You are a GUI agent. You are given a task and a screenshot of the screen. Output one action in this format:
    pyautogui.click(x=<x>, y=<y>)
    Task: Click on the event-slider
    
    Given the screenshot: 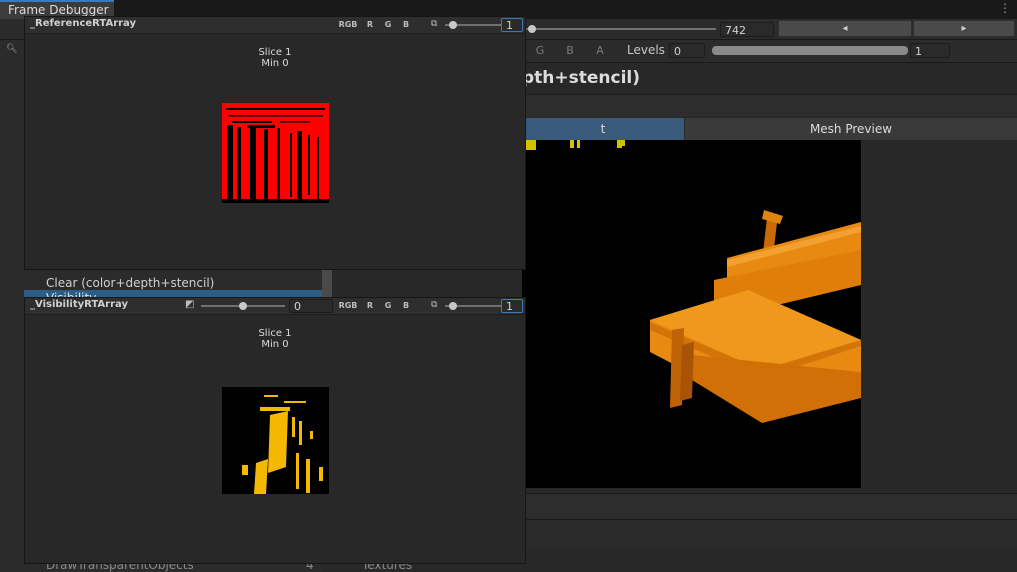 What is the action you would take?
    pyautogui.click(x=621, y=29)
    